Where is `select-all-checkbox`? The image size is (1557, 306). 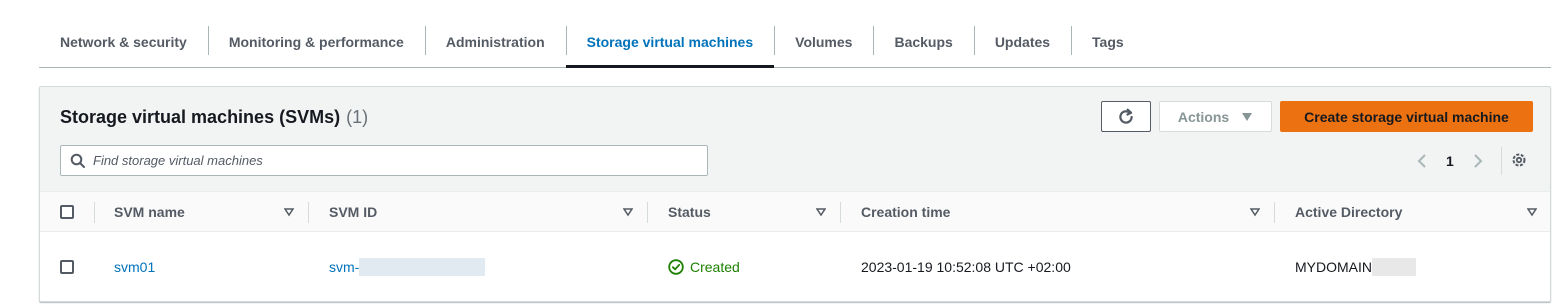
select-all-checkbox is located at coordinates (67, 211).